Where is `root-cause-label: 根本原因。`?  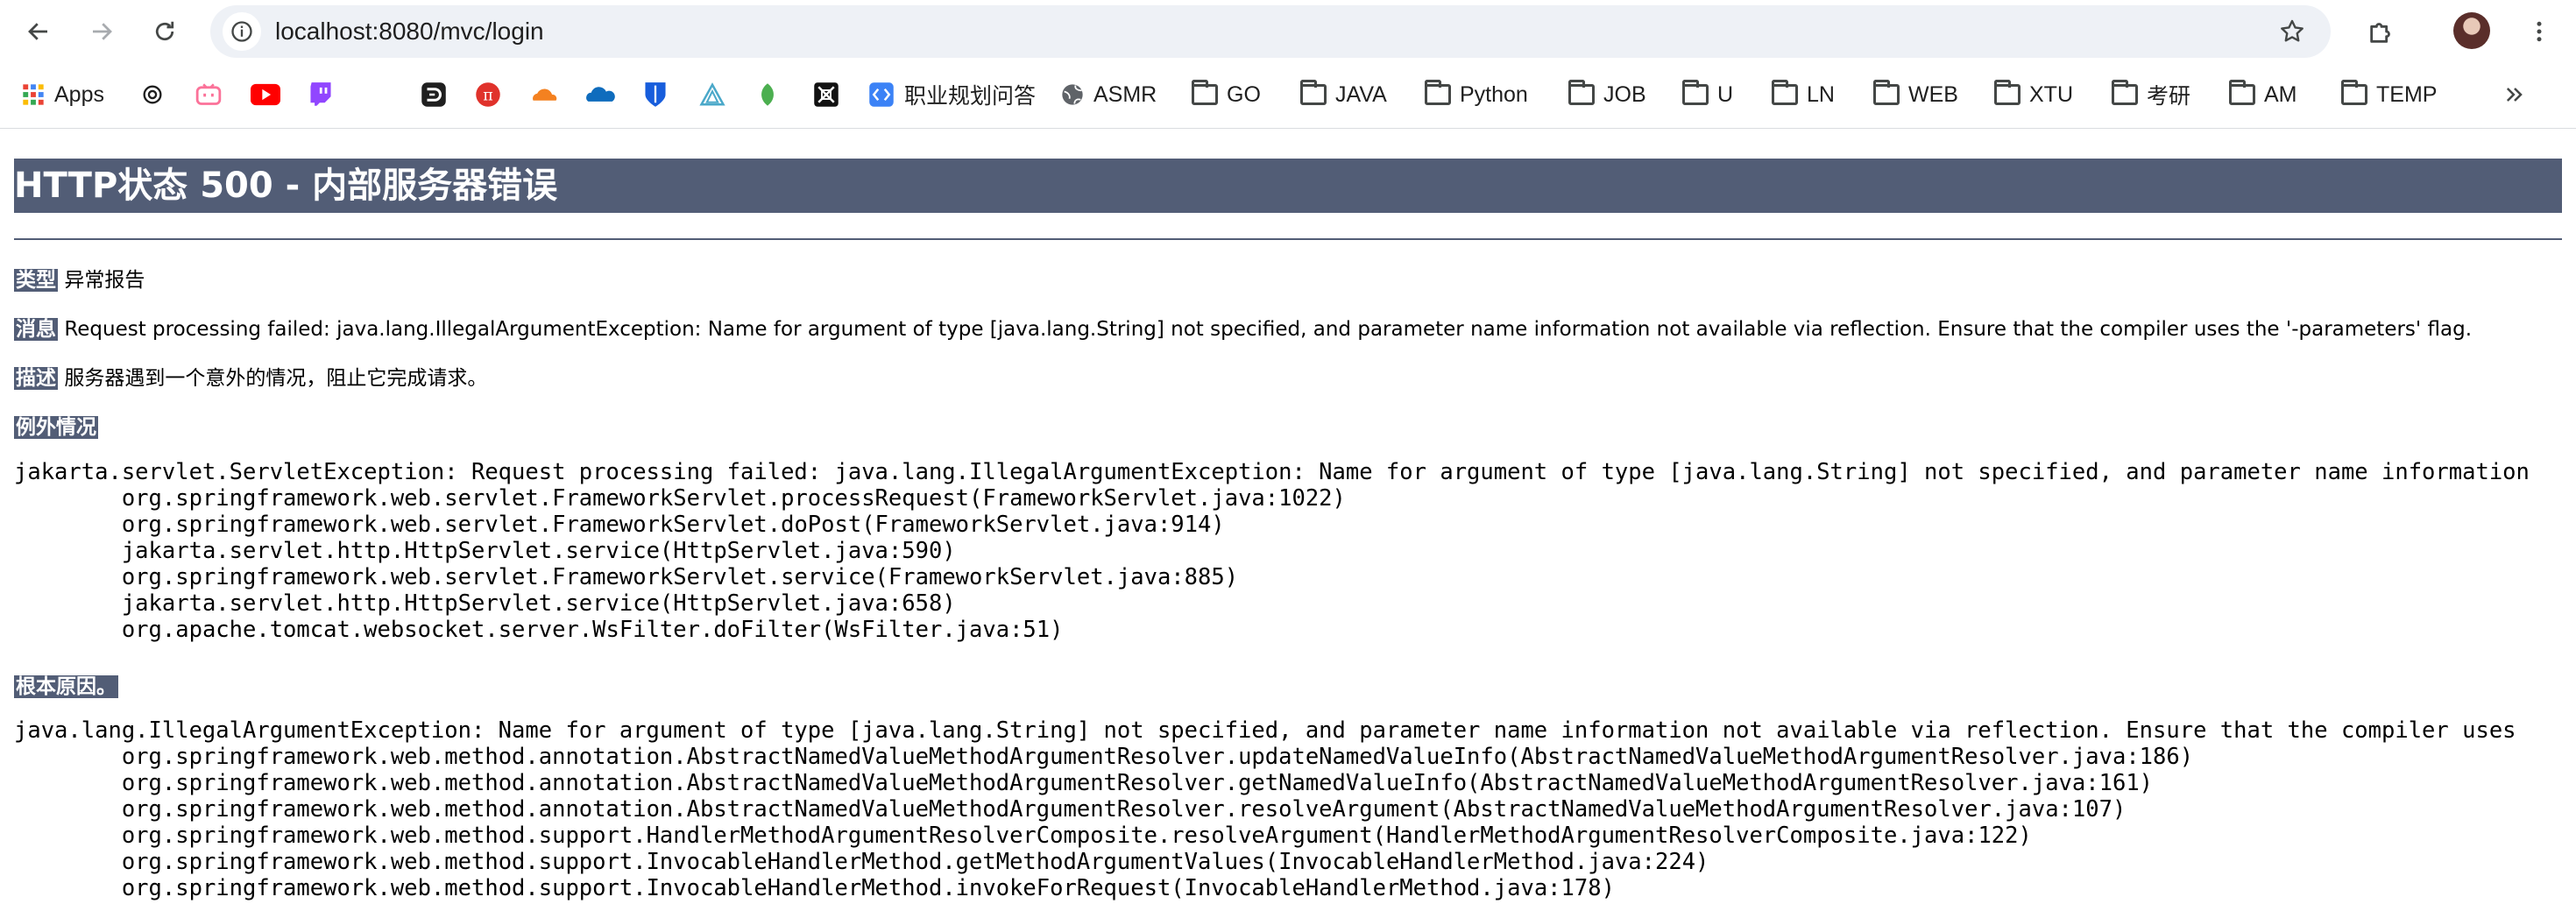
root-cause-label: 根本原因。 is located at coordinates (66, 686).